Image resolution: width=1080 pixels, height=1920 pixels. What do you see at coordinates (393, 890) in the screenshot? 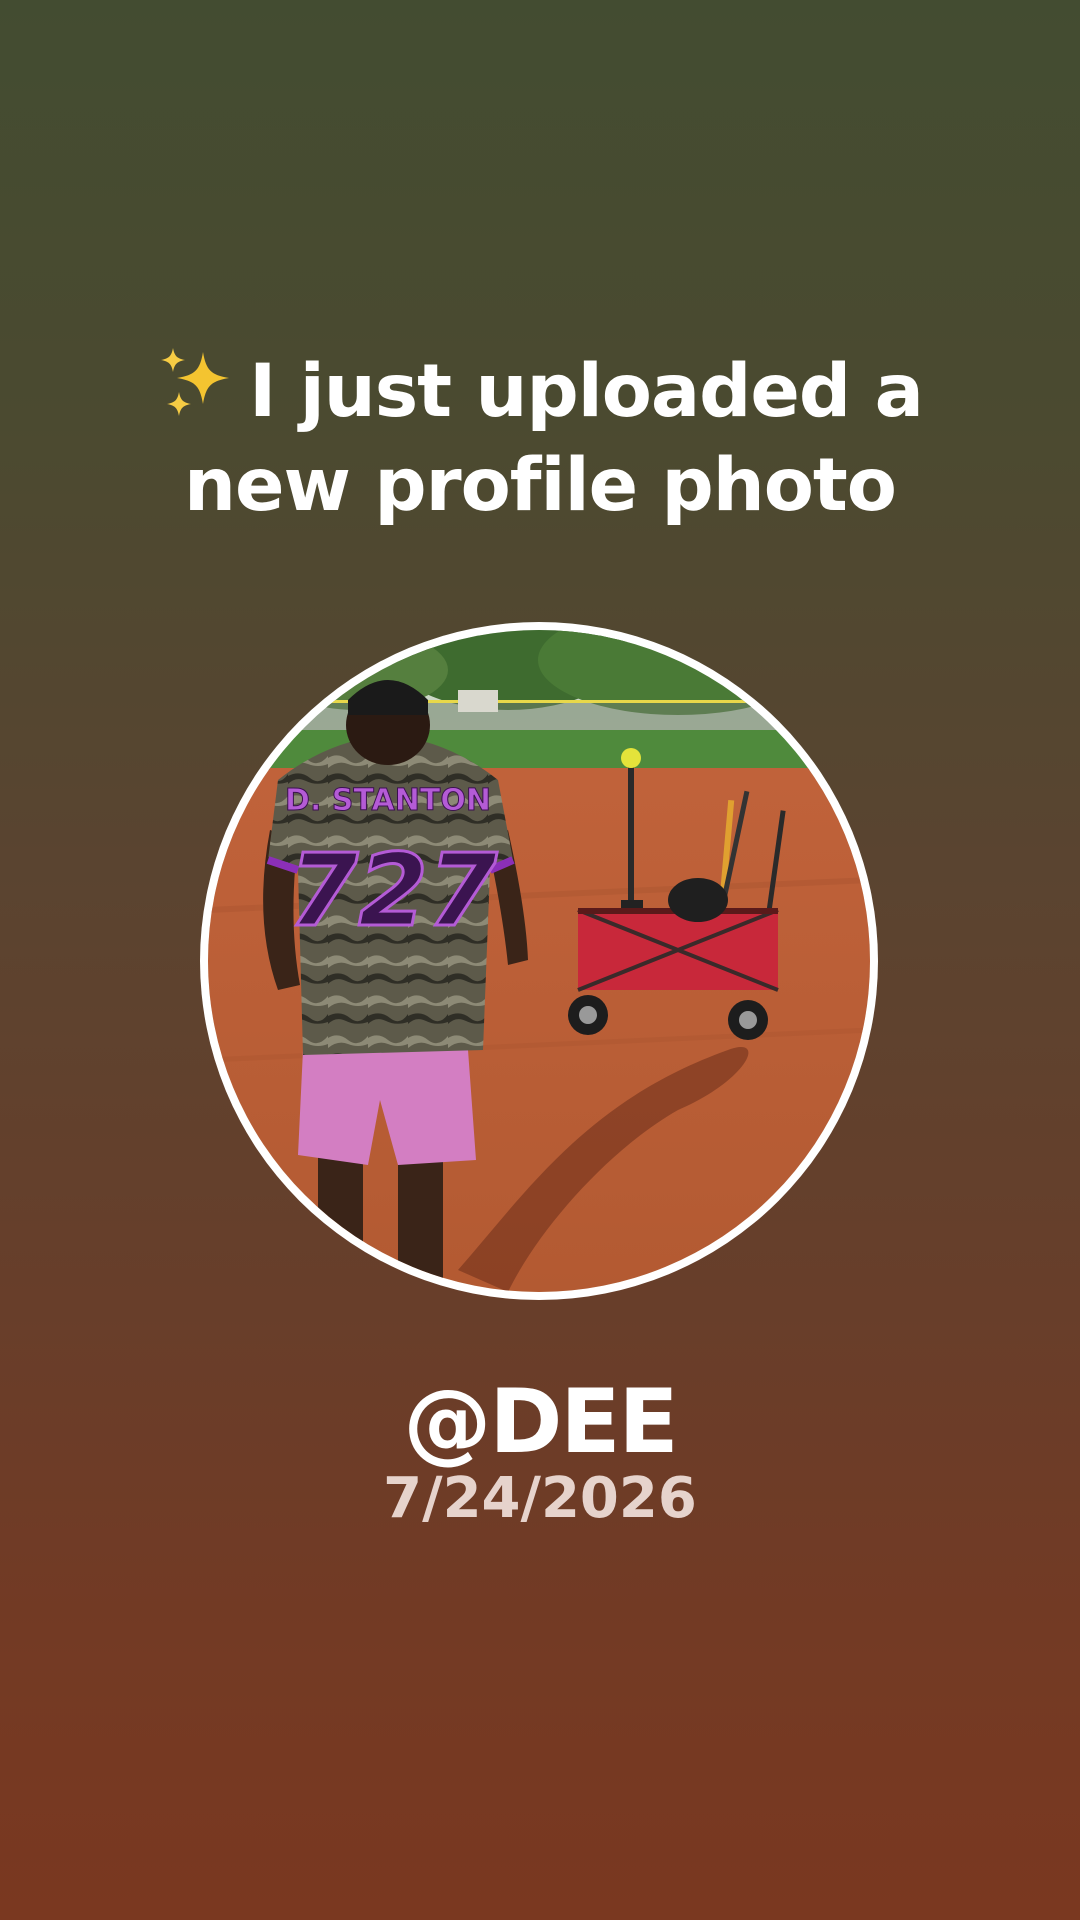
I see `jersey-number-text: 727` at bounding box center [393, 890].